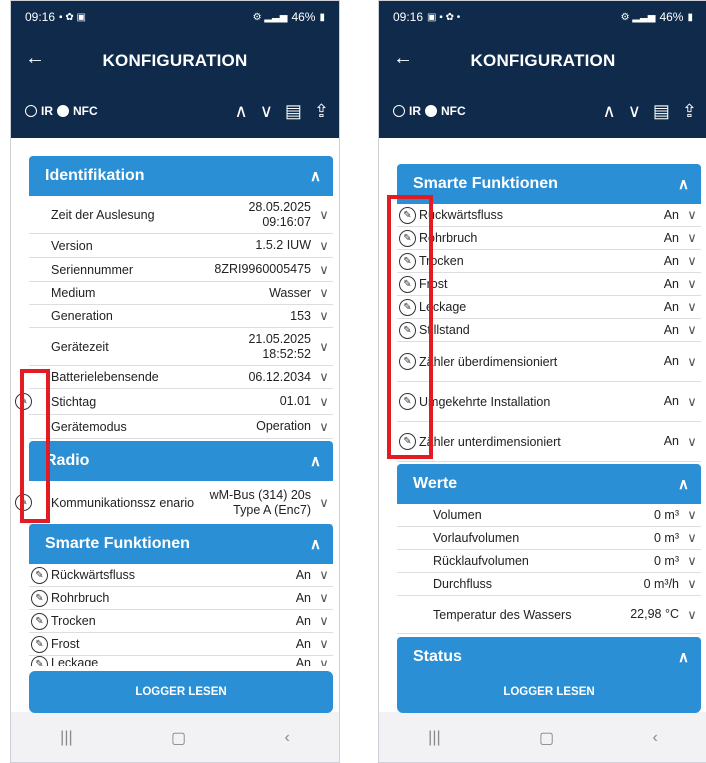  Describe the element at coordinates (174, 402) in the screenshot. I see `row-stichtag: ✎ Stichtag 01.01 ∨` at that location.